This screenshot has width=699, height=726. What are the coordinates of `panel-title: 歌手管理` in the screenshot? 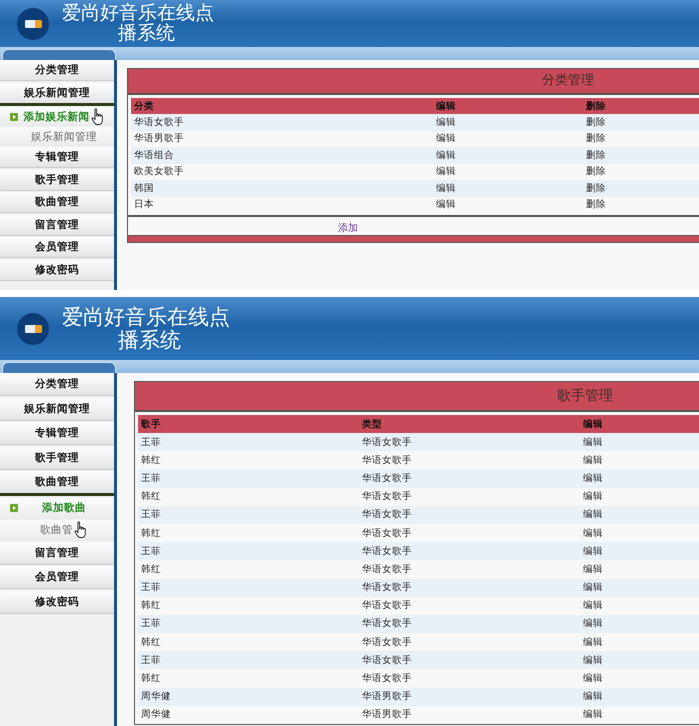 It's located at (417, 397).